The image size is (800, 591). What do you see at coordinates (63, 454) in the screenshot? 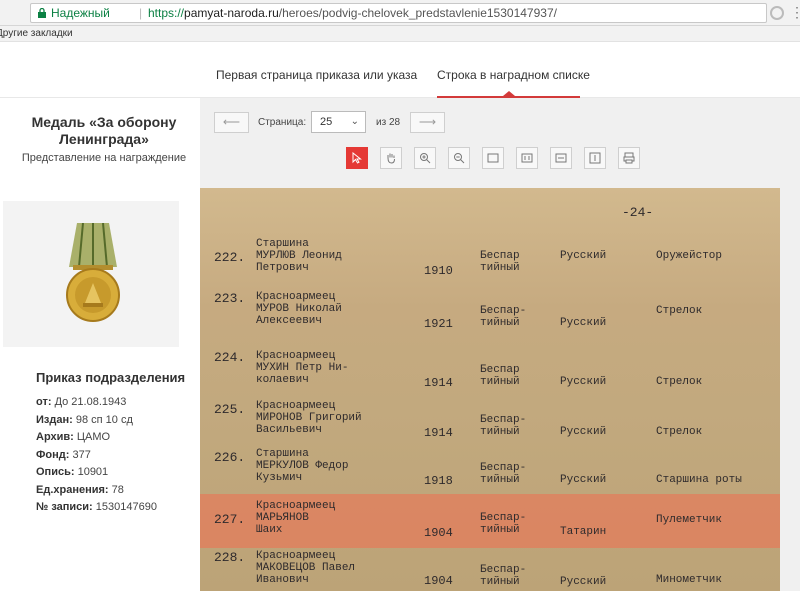
I see `meta-fond: Фонд: 377` at bounding box center [63, 454].